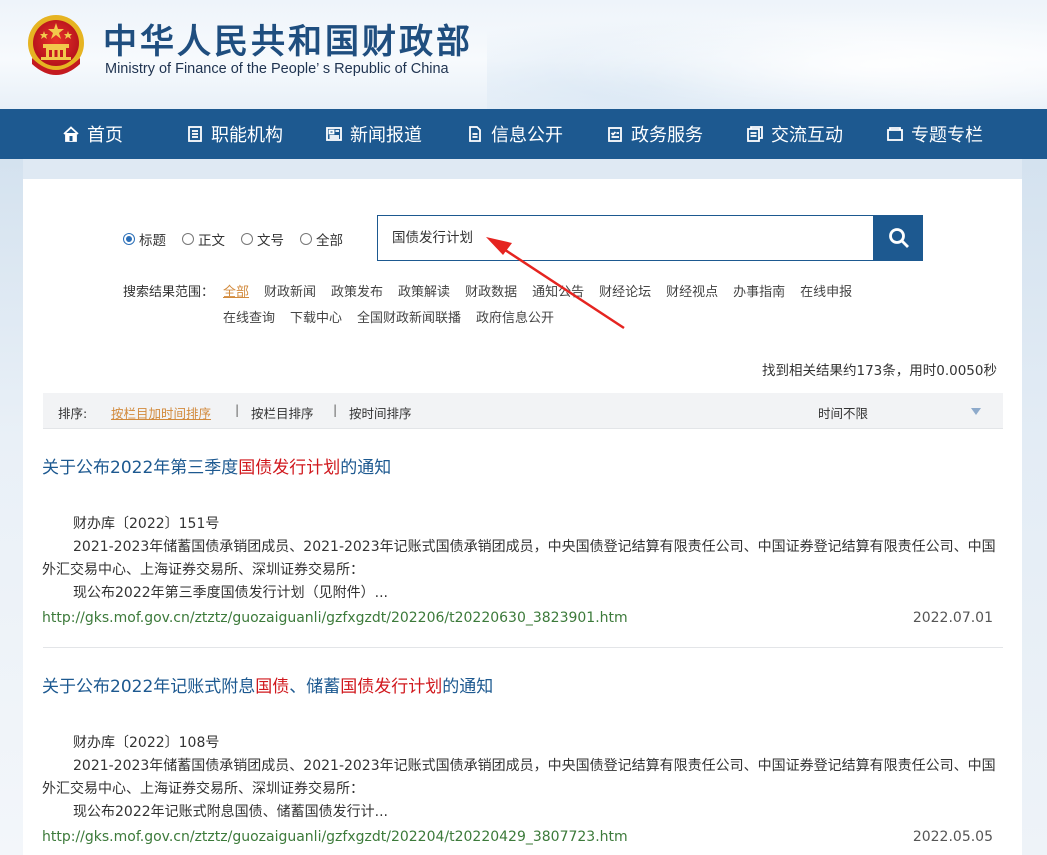 Image resolution: width=1047 pixels, height=855 pixels. Describe the element at coordinates (386, 135) in the screenshot. I see `nav-item-label: 新闻报道` at that location.